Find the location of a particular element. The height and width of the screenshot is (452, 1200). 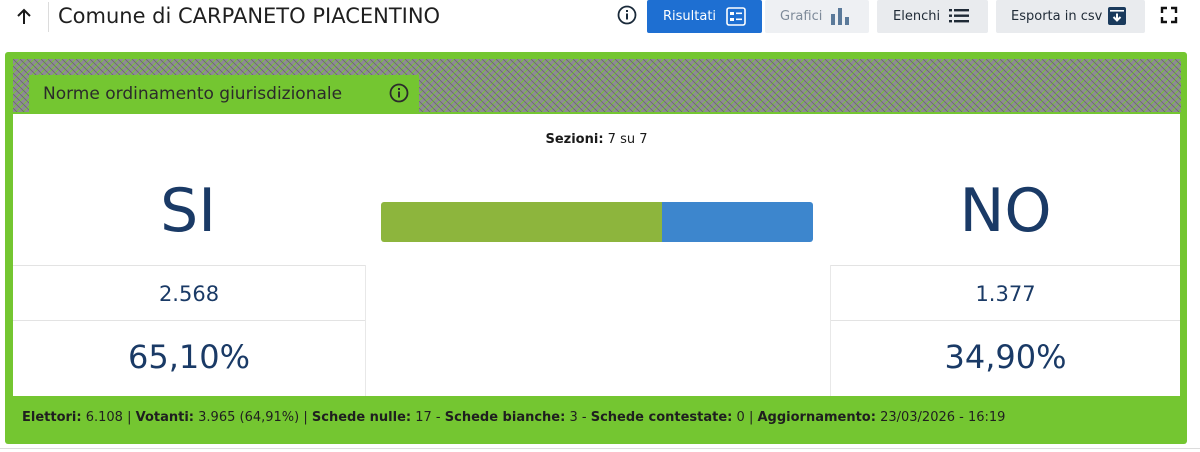

elenchi-button: Elenchi is located at coordinates (932, 16).